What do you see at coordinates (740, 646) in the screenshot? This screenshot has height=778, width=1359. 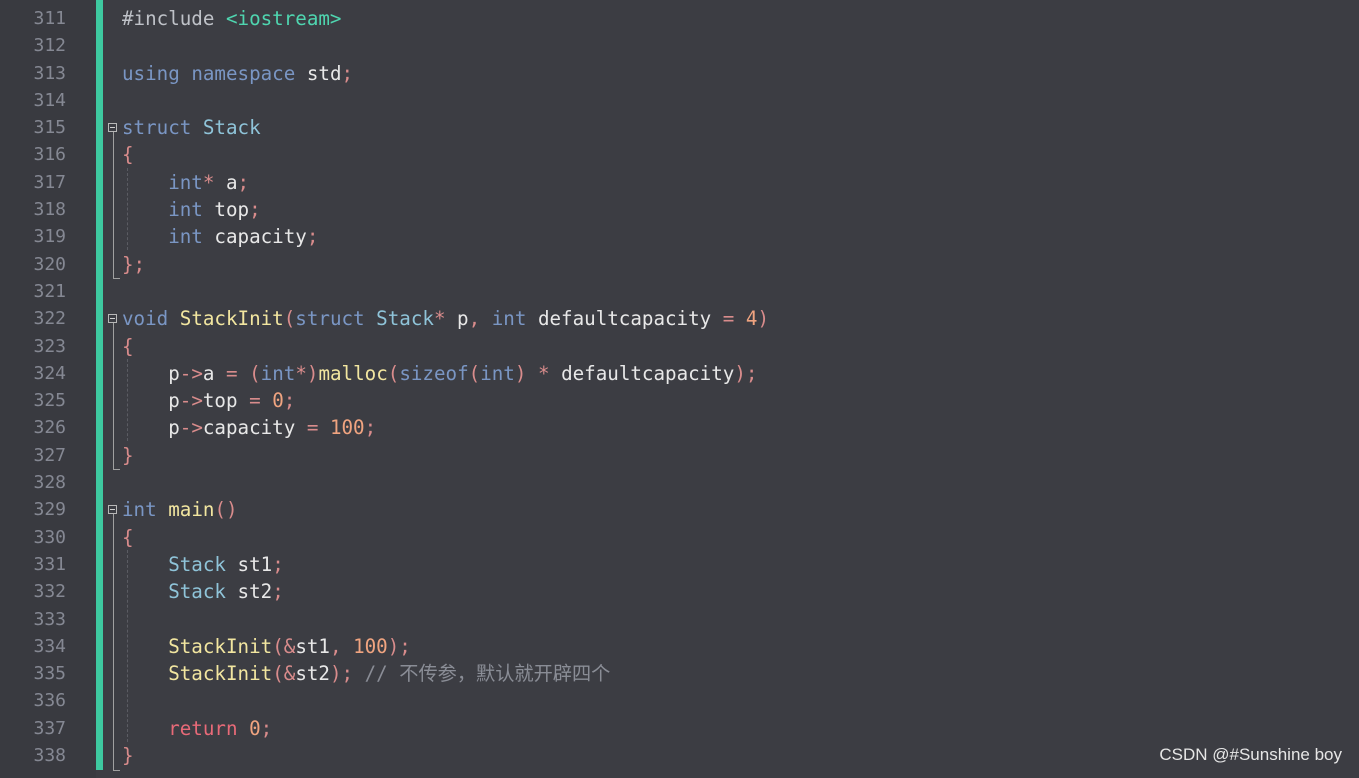 I see `code-line: StackInit(&st1, 100);` at bounding box center [740, 646].